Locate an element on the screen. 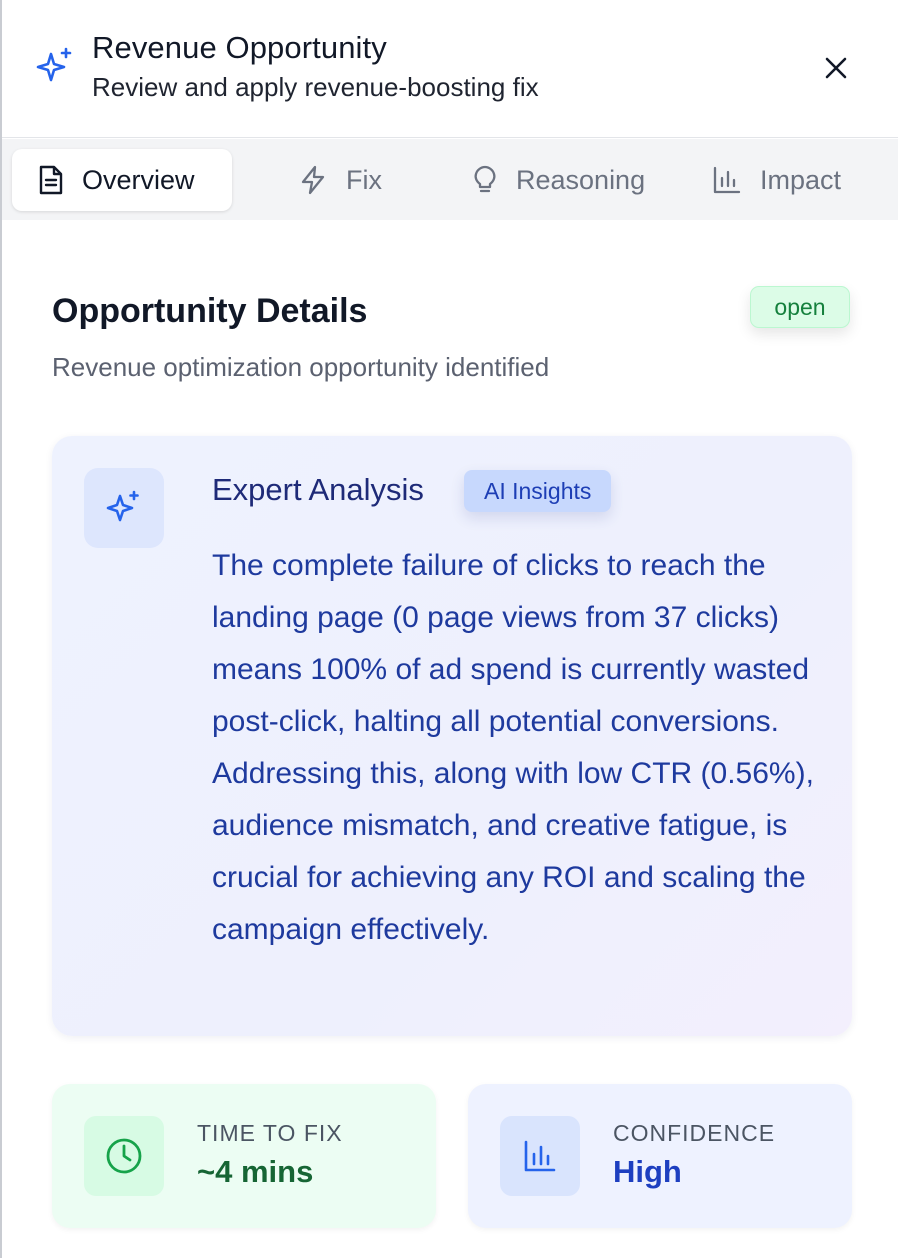 This screenshot has width=898, height=1258. confidence-card: CONFIDENCE High is located at coordinates (660, 1156).